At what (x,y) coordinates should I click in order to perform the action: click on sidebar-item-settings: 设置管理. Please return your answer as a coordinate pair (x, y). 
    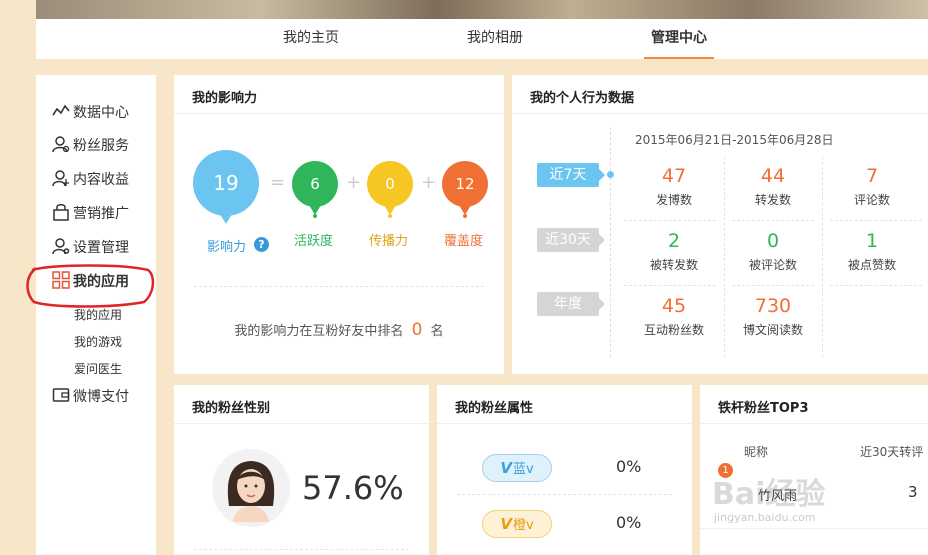
    Looking at the image, I should click on (90, 248).